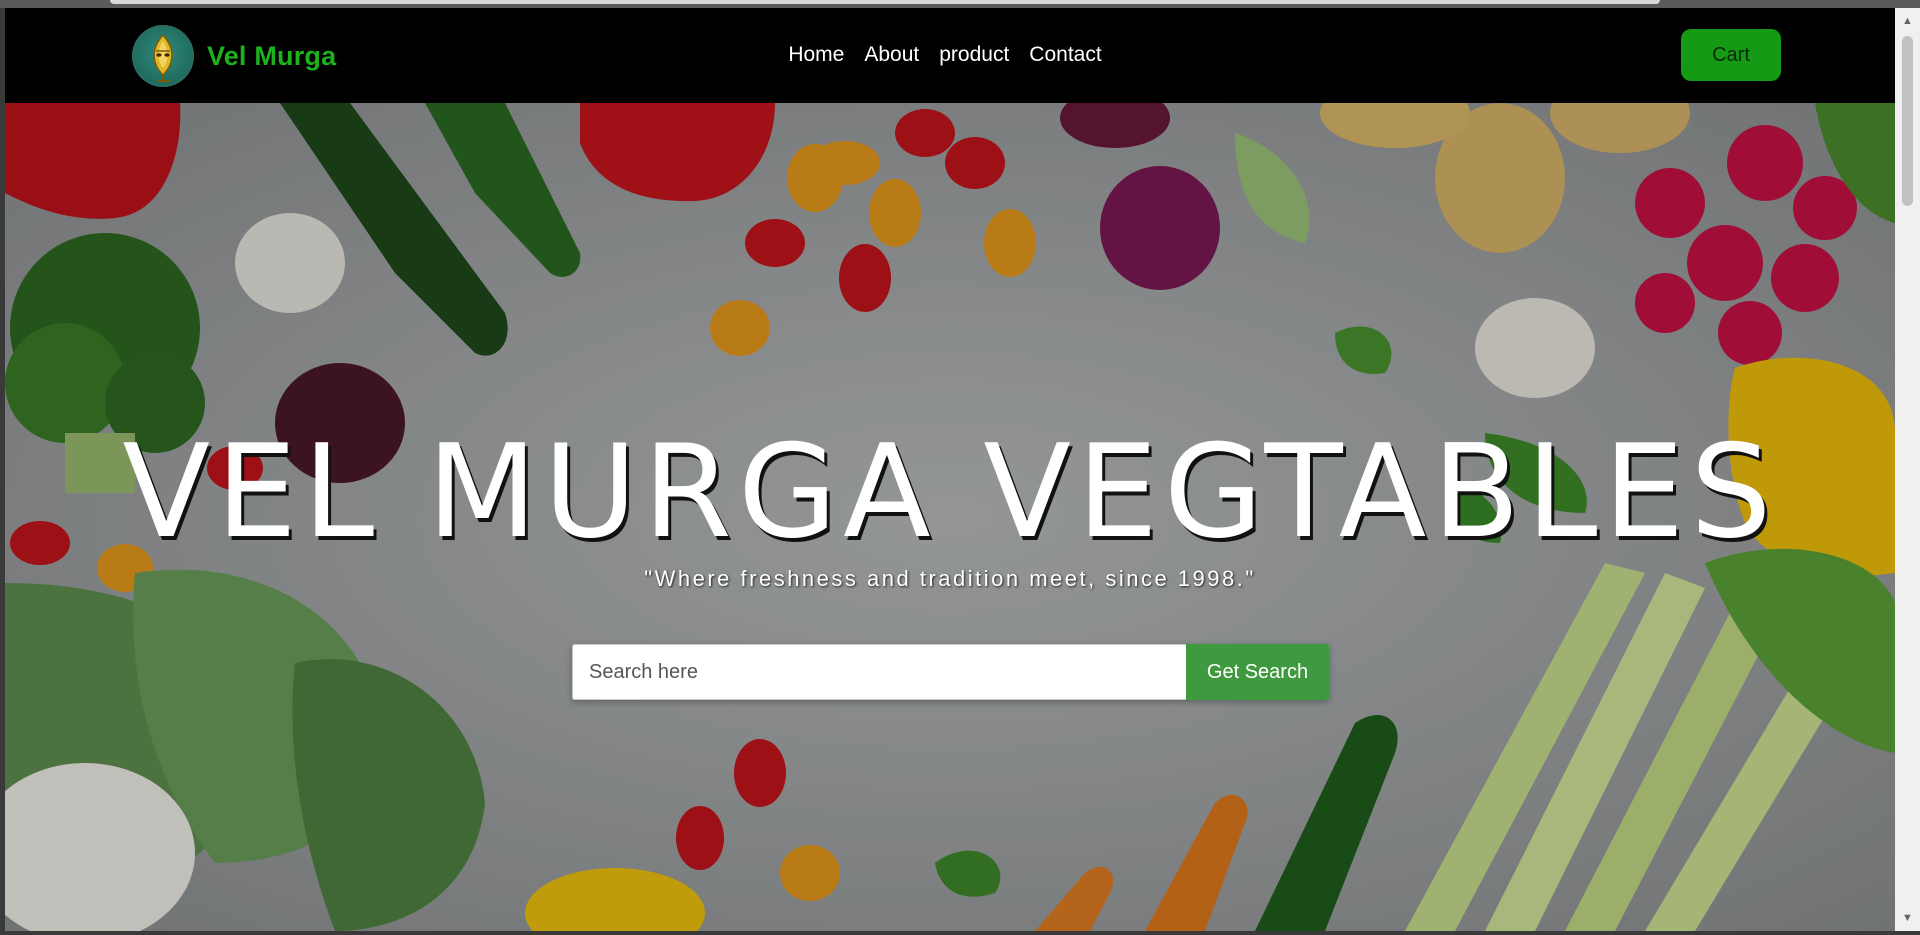 Image resolution: width=1920 pixels, height=935 pixels. Describe the element at coordinates (1731, 55) in the screenshot. I see `cart-button: Cart` at that location.